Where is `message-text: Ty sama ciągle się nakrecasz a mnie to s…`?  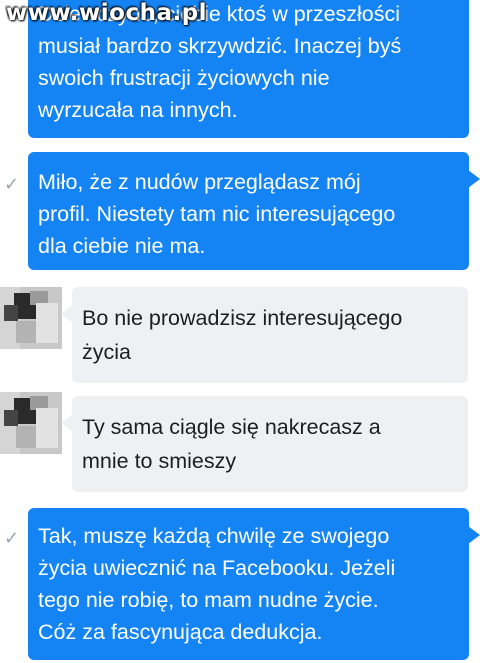 message-text: Ty sama ciągle się nakrecasz a mnie to s… is located at coordinates (231, 444).